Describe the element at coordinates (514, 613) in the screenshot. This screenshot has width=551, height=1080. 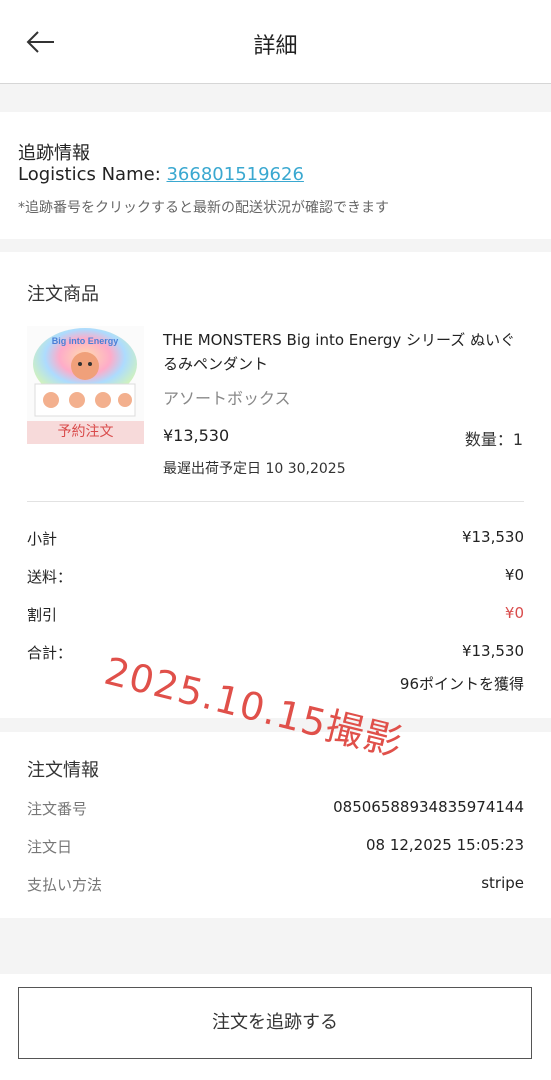
I see `discount-value: ¥0` at that location.